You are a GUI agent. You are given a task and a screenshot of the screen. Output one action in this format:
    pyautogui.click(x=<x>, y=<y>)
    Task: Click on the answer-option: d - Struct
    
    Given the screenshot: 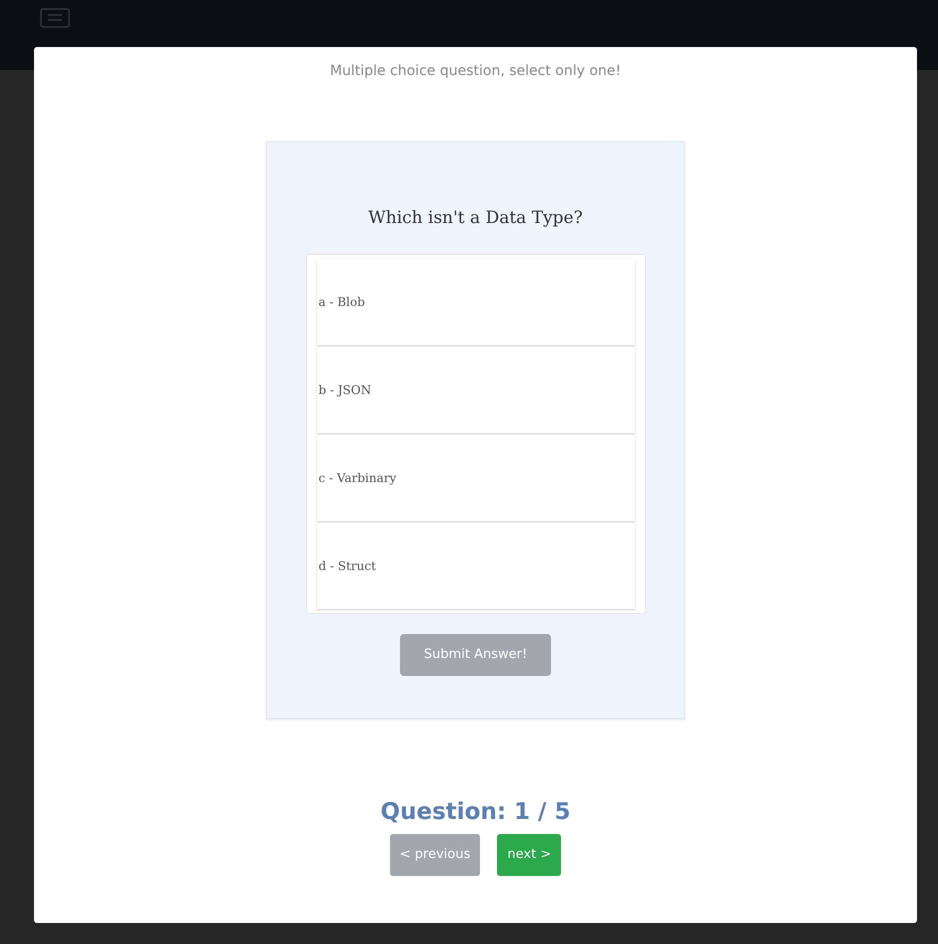 What is the action you would take?
    pyautogui.click(x=475, y=565)
    